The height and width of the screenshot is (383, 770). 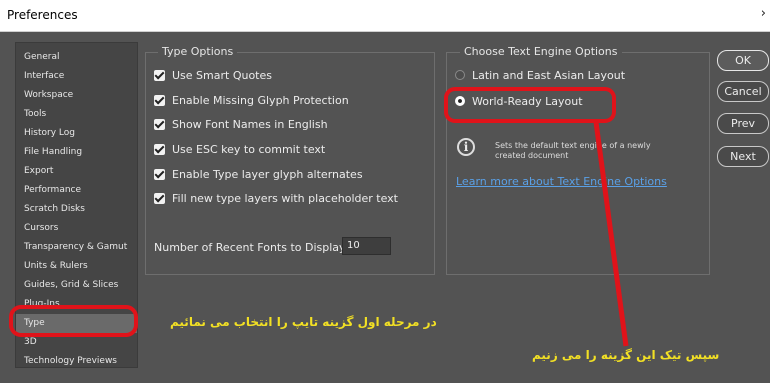 What do you see at coordinates (76, 57) in the screenshot?
I see `sidebar-item-general: General` at bounding box center [76, 57].